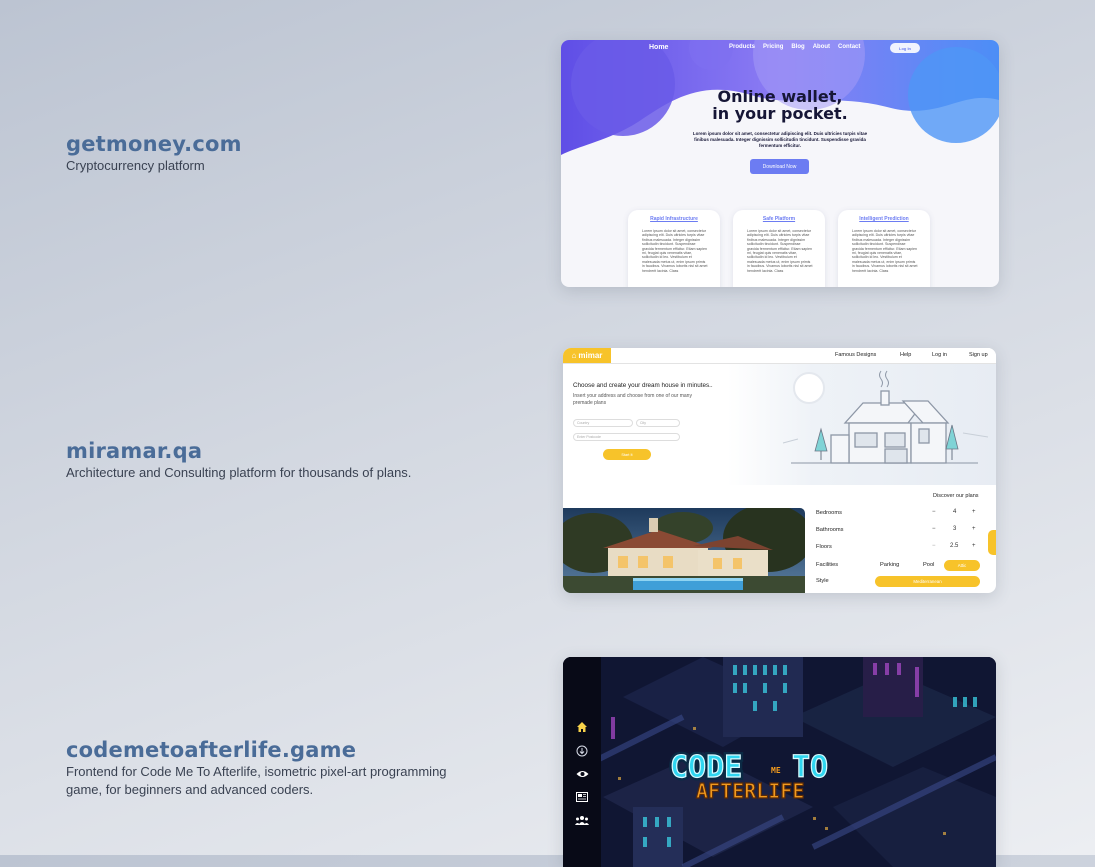 Image resolution: width=1095 pixels, height=867 pixels. Describe the element at coordinates (750, 791) in the screenshot. I see `logo-afterlife: AFTERLIFE` at that location.